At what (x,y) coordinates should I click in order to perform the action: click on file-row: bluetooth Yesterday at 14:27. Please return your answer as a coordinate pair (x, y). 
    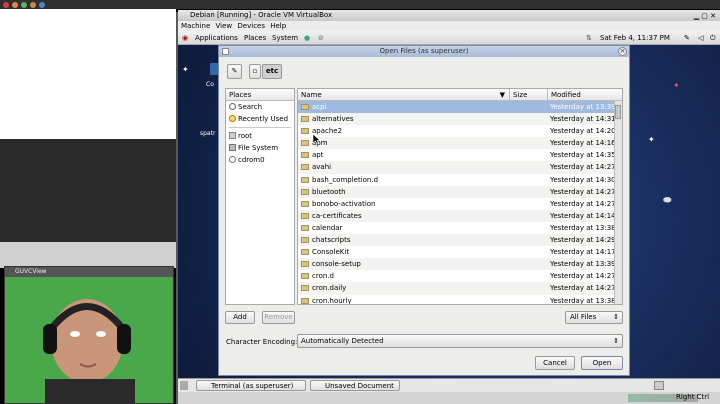
    Looking at the image, I should click on (460, 191).